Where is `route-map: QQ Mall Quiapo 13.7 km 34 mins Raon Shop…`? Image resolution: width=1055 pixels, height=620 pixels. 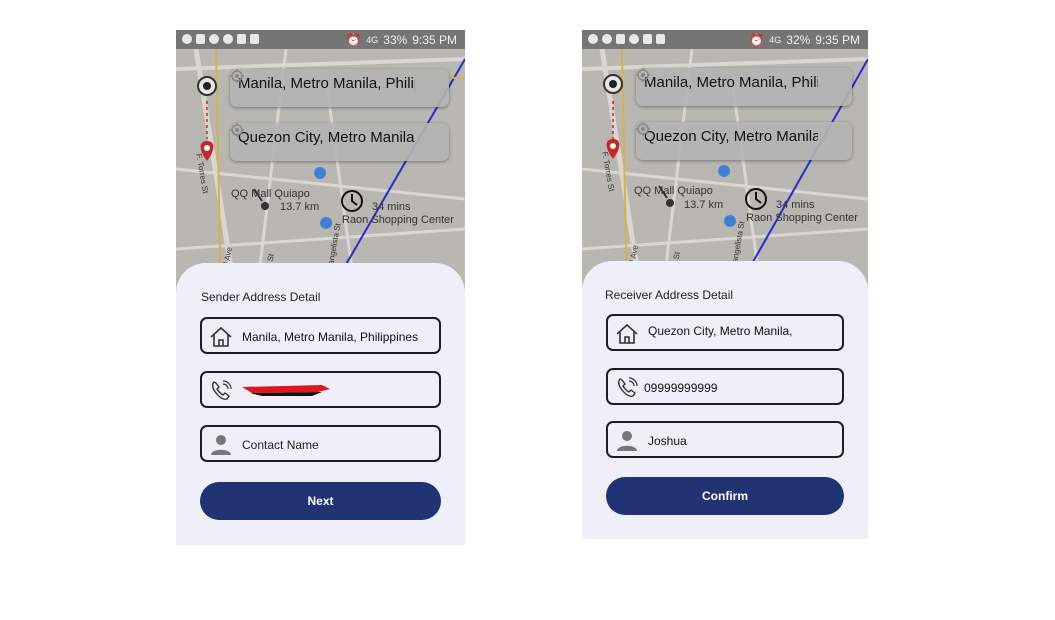 route-map: QQ Mall Quiapo 13.7 km 34 mins Raon Shop… is located at coordinates (320, 174).